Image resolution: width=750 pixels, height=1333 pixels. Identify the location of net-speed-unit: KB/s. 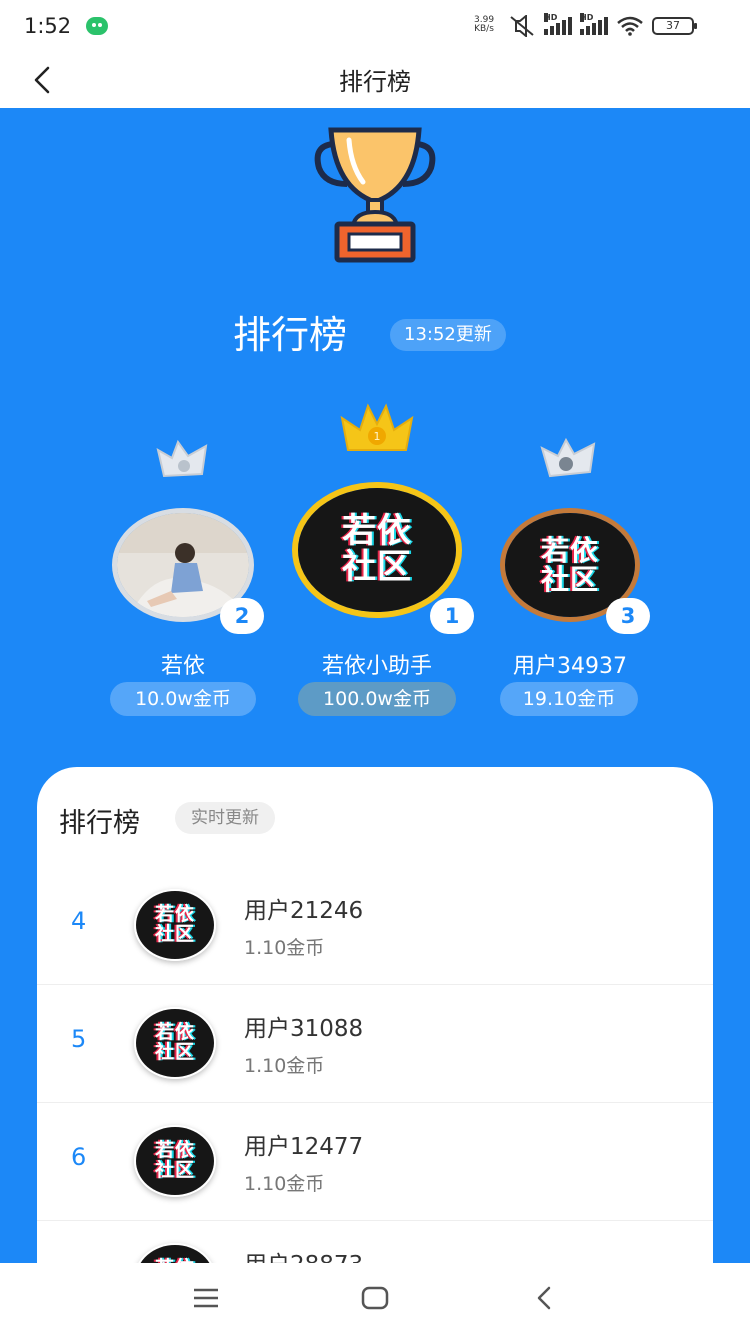
(484, 29).